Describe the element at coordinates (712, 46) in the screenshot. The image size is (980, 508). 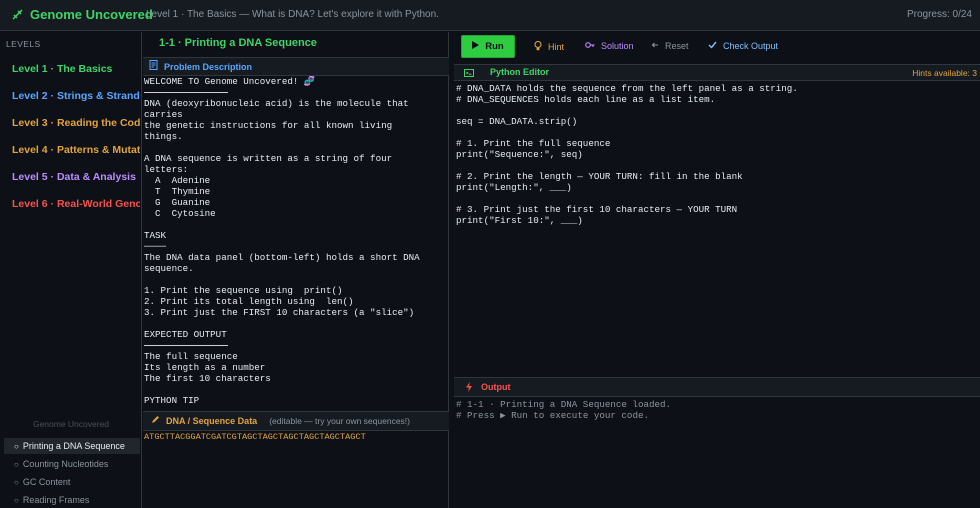
I see `checkmark-icon` at that location.